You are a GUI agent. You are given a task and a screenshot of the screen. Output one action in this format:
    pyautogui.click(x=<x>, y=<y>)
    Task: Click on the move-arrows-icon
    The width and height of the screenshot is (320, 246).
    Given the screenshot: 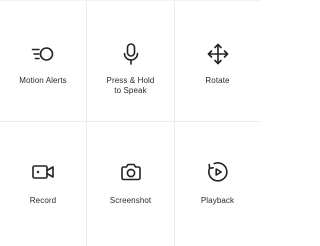 What is the action you would take?
    pyautogui.click(x=218, y=54)
    